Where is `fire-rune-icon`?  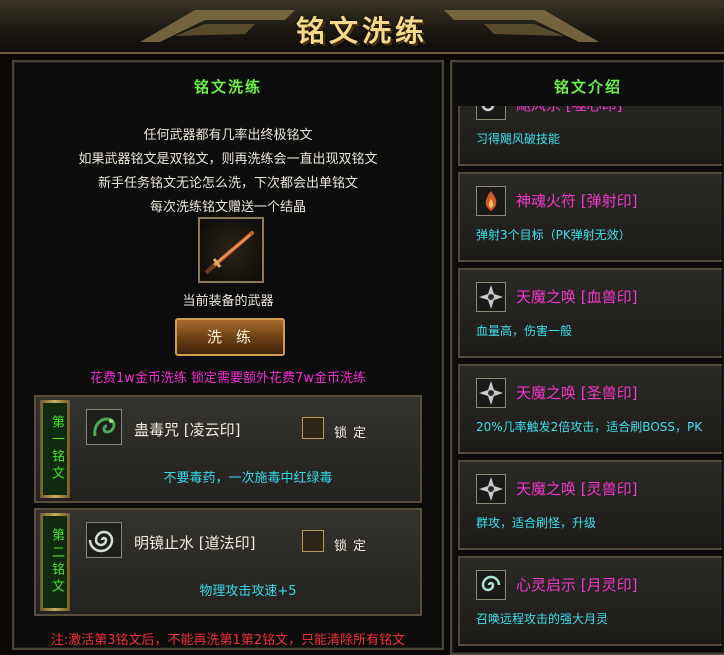 fire-rune-icon is located at coordinates (491, 201).